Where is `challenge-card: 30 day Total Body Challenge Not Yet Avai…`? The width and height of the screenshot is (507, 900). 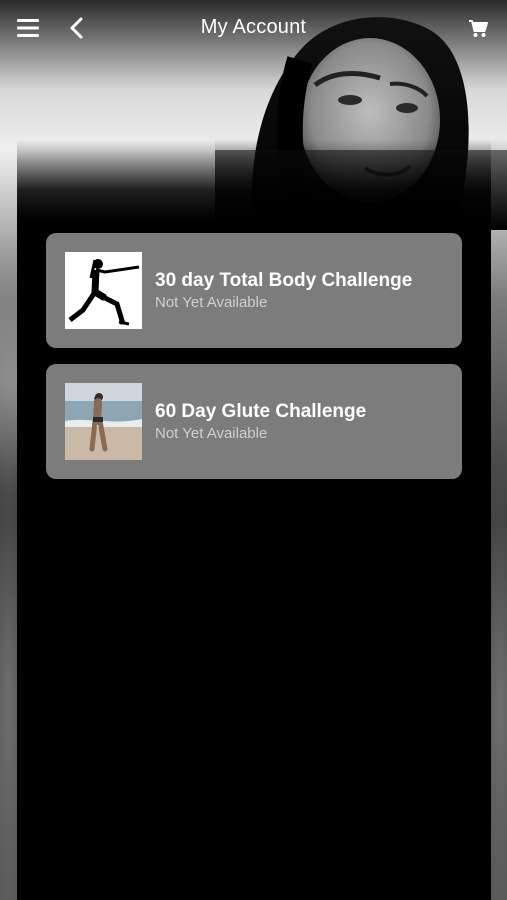 challenge-card: 30 day Total Body Challenge Not Yet Avai… is located at coordinates (254, 290).